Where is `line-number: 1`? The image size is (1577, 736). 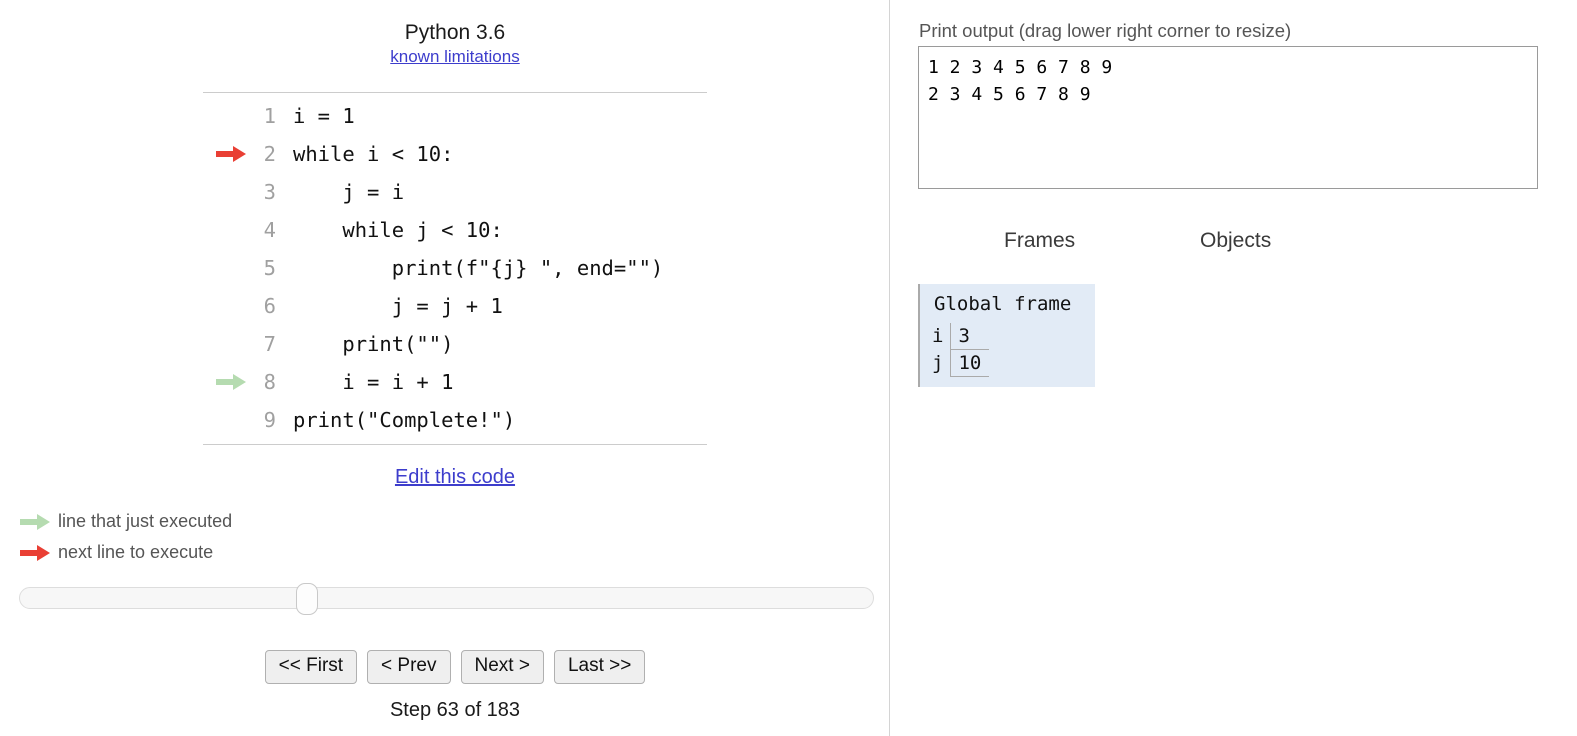
line-number: 1 is located at coordinates (269, 116).